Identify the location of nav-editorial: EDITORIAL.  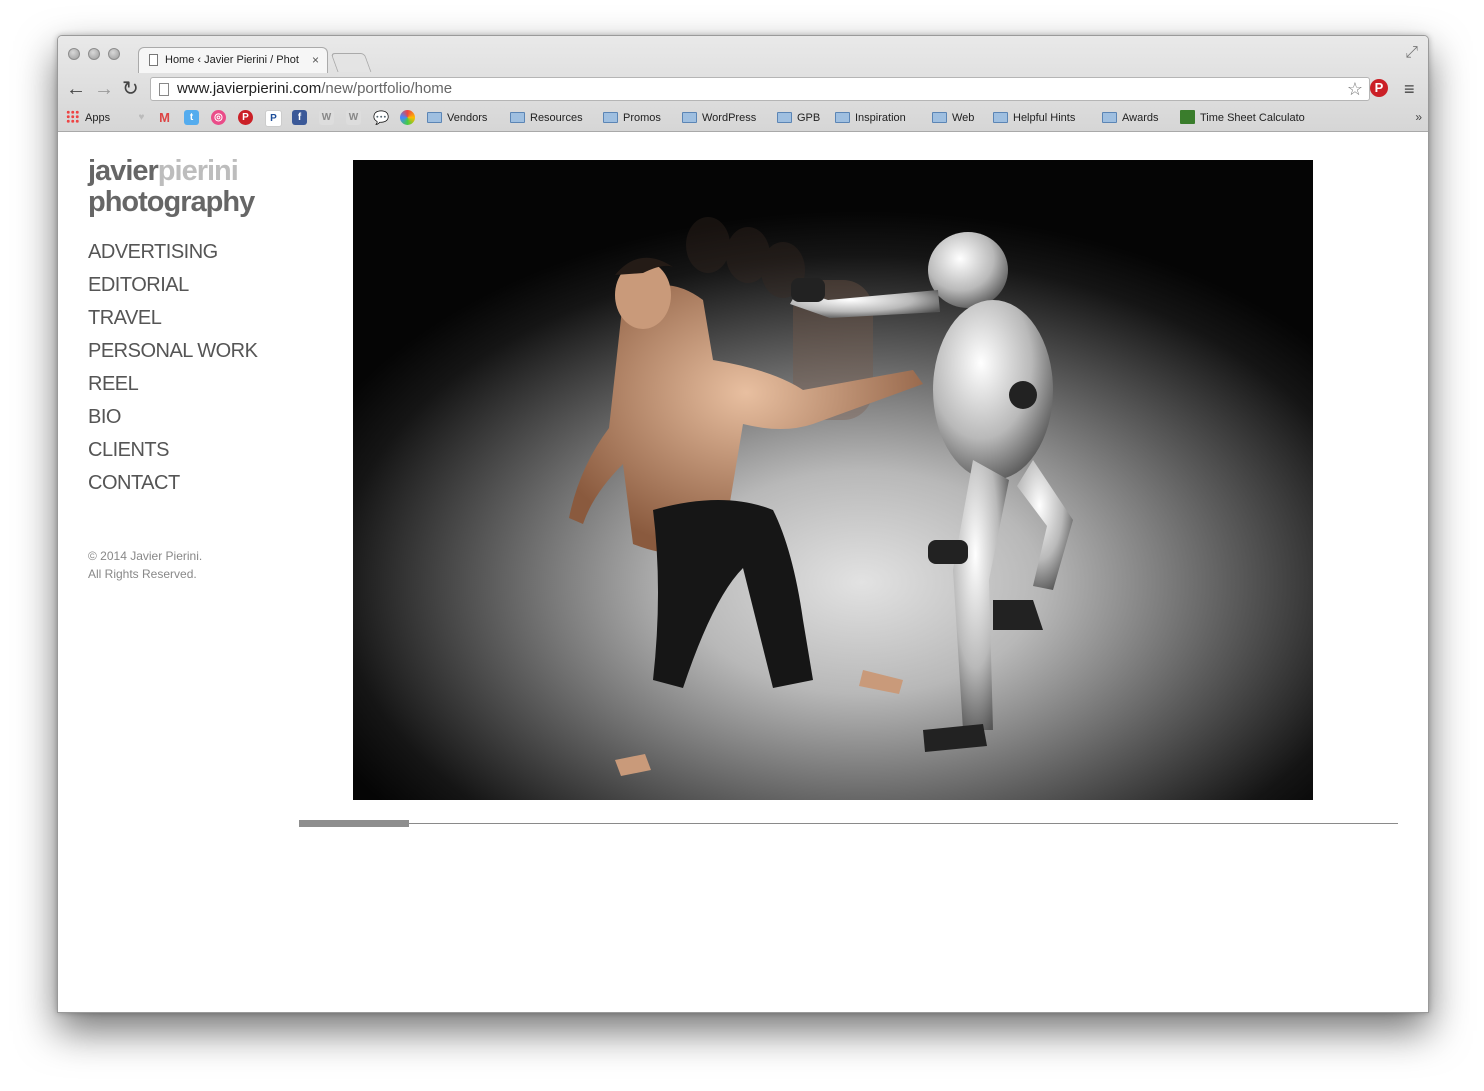
(172, 285).